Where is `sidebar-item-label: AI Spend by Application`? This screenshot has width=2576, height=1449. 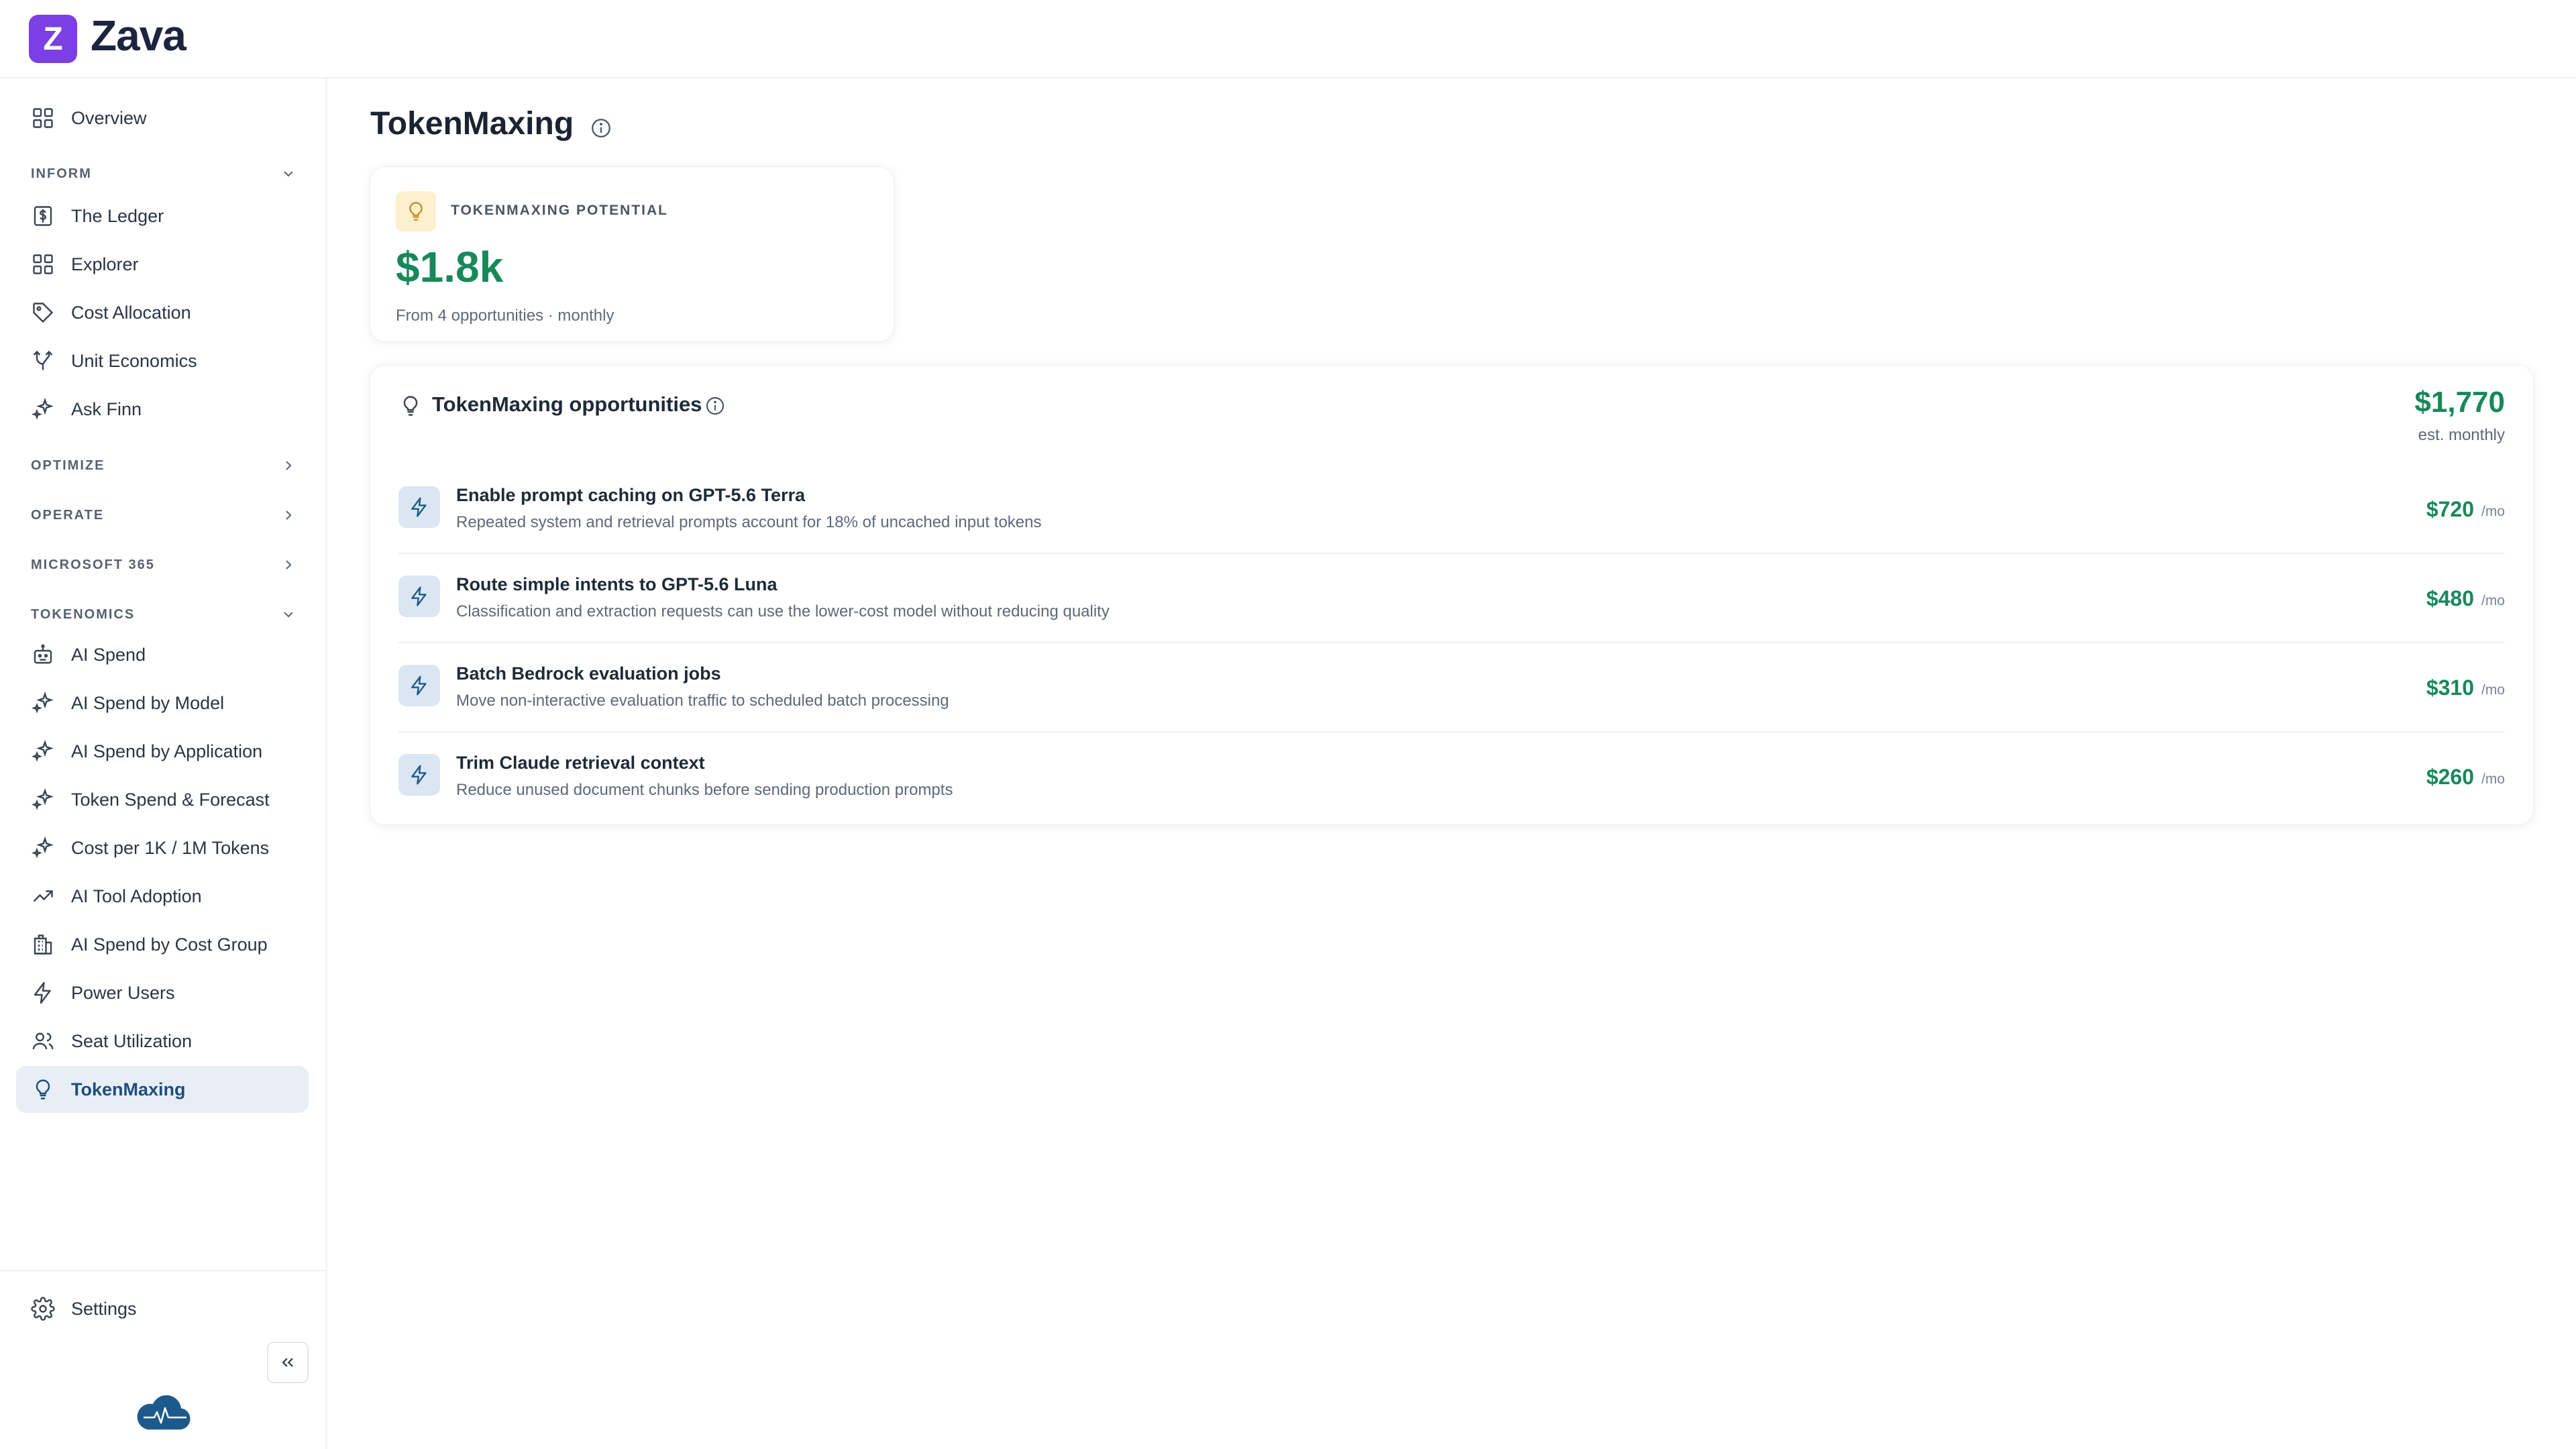
sidebar-item-label: AI Spend by Application is located at coordinates (167, 751).